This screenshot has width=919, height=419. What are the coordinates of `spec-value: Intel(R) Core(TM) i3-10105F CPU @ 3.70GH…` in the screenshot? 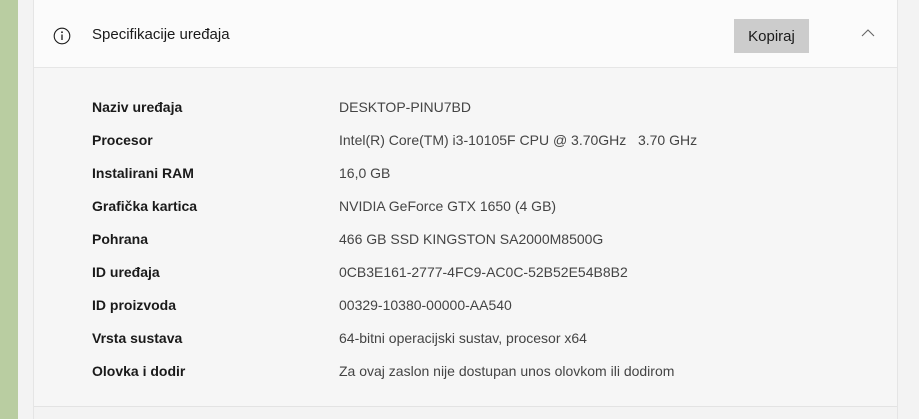 It's located at (518, 140).